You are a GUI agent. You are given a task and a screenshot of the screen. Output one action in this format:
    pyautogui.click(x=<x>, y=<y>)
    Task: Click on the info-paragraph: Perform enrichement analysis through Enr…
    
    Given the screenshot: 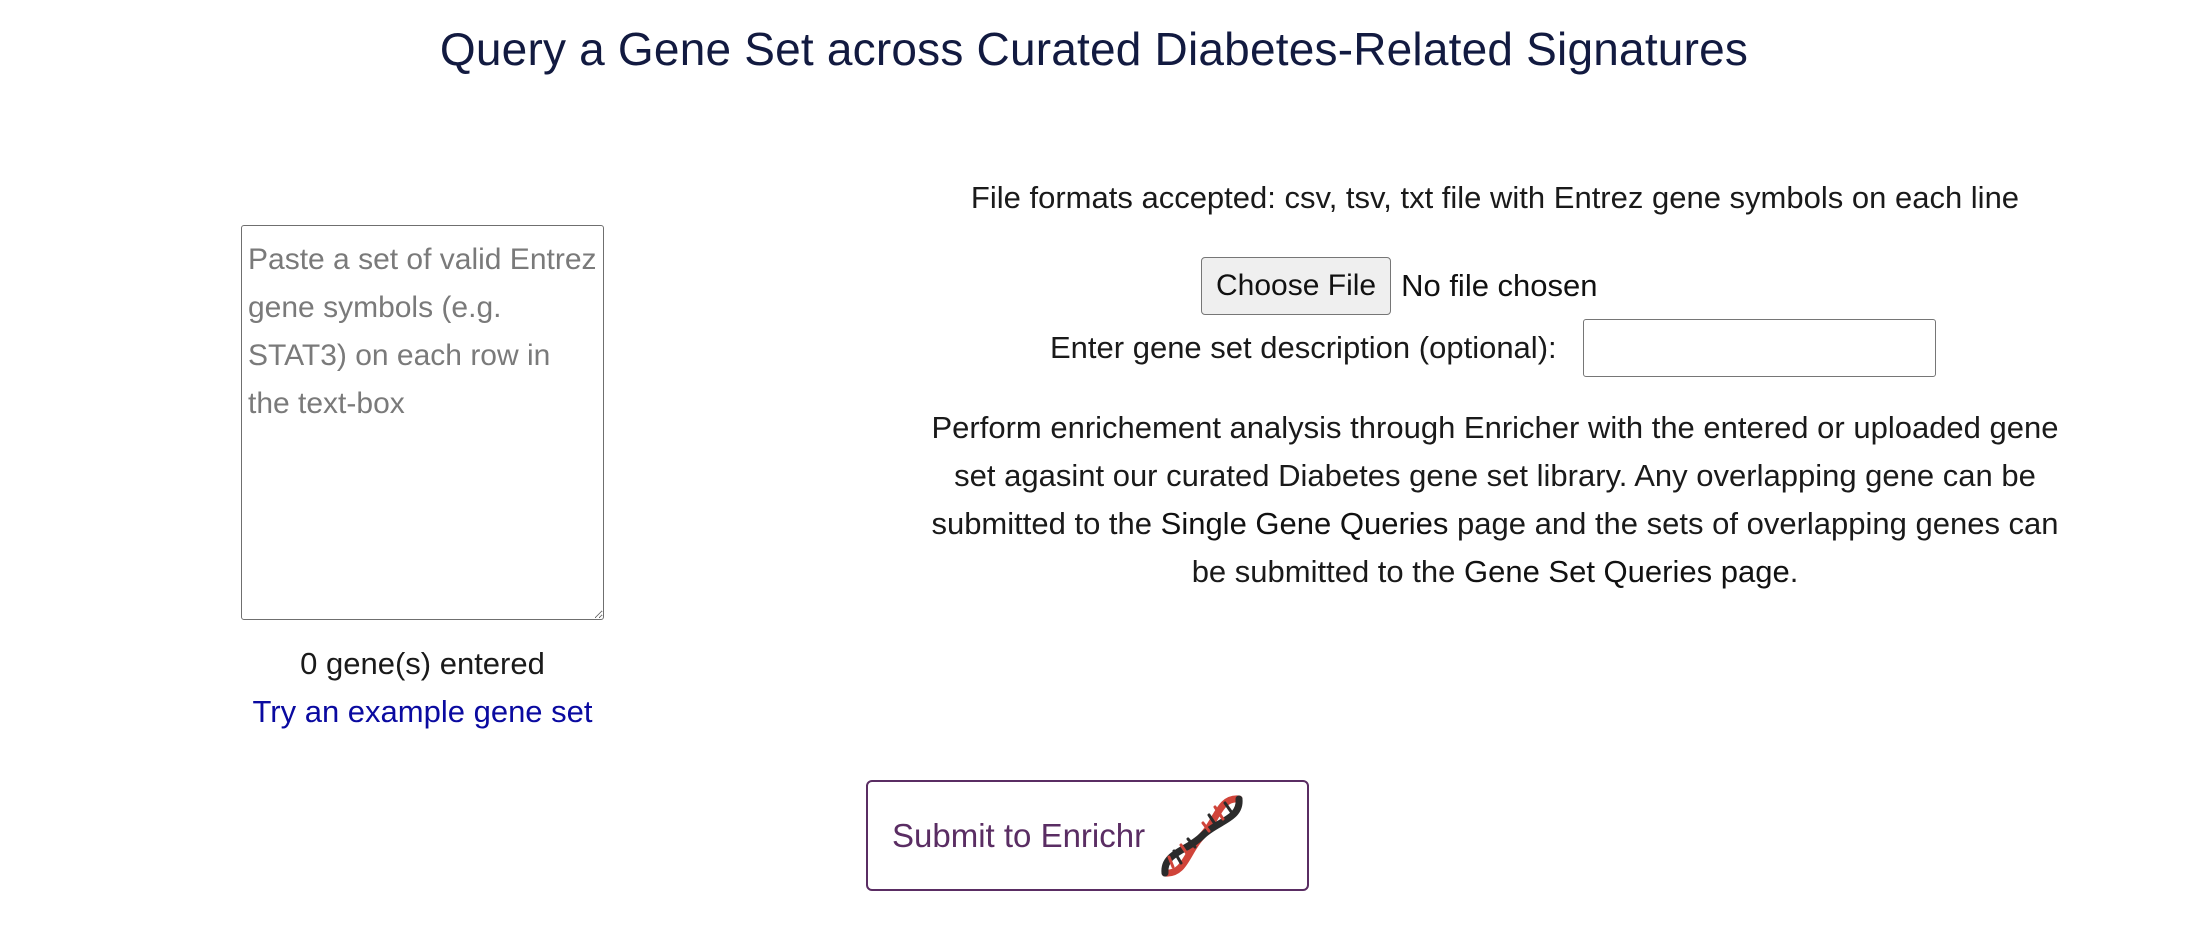 What is the action you would take?
    pyautogui.click(x=1495, y=500)
    